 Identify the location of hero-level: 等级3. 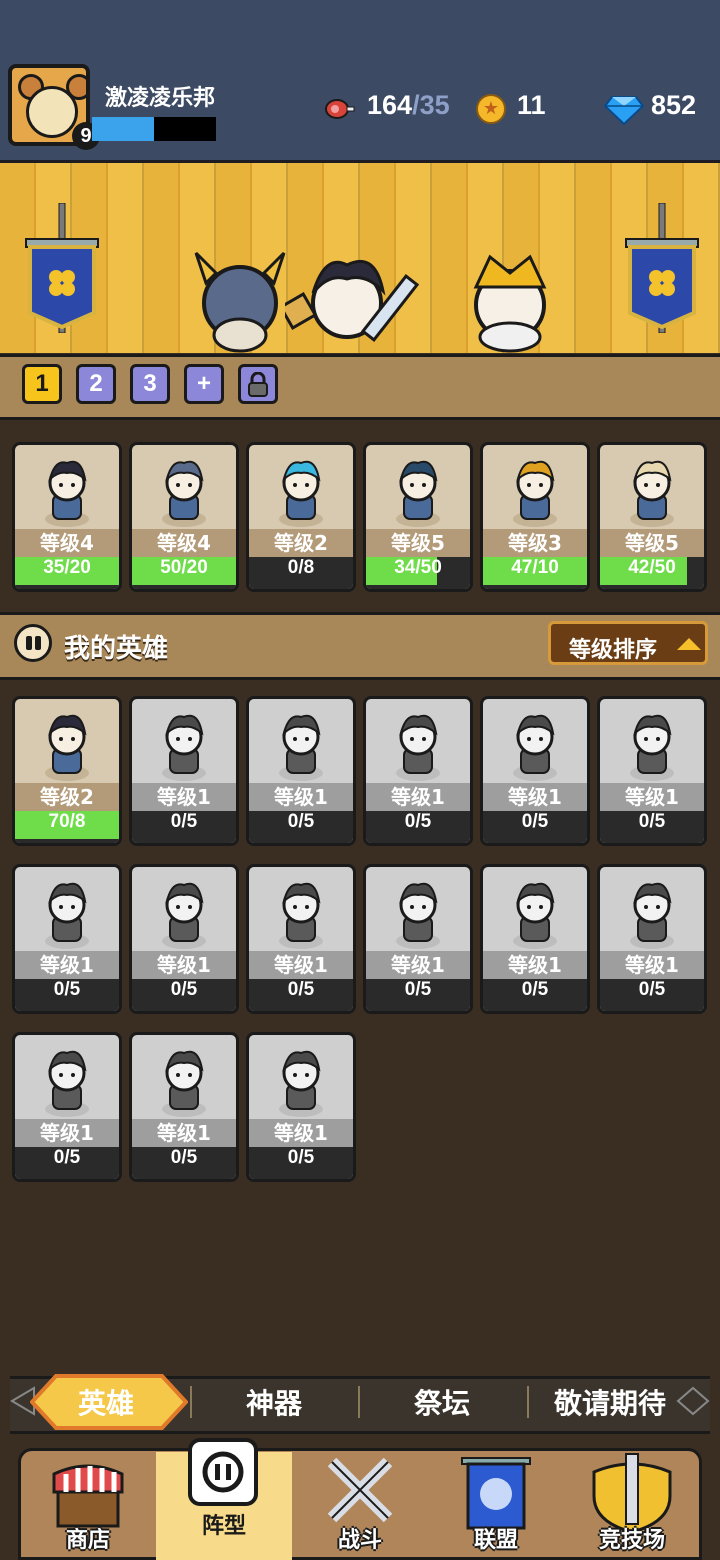
(535, 543).